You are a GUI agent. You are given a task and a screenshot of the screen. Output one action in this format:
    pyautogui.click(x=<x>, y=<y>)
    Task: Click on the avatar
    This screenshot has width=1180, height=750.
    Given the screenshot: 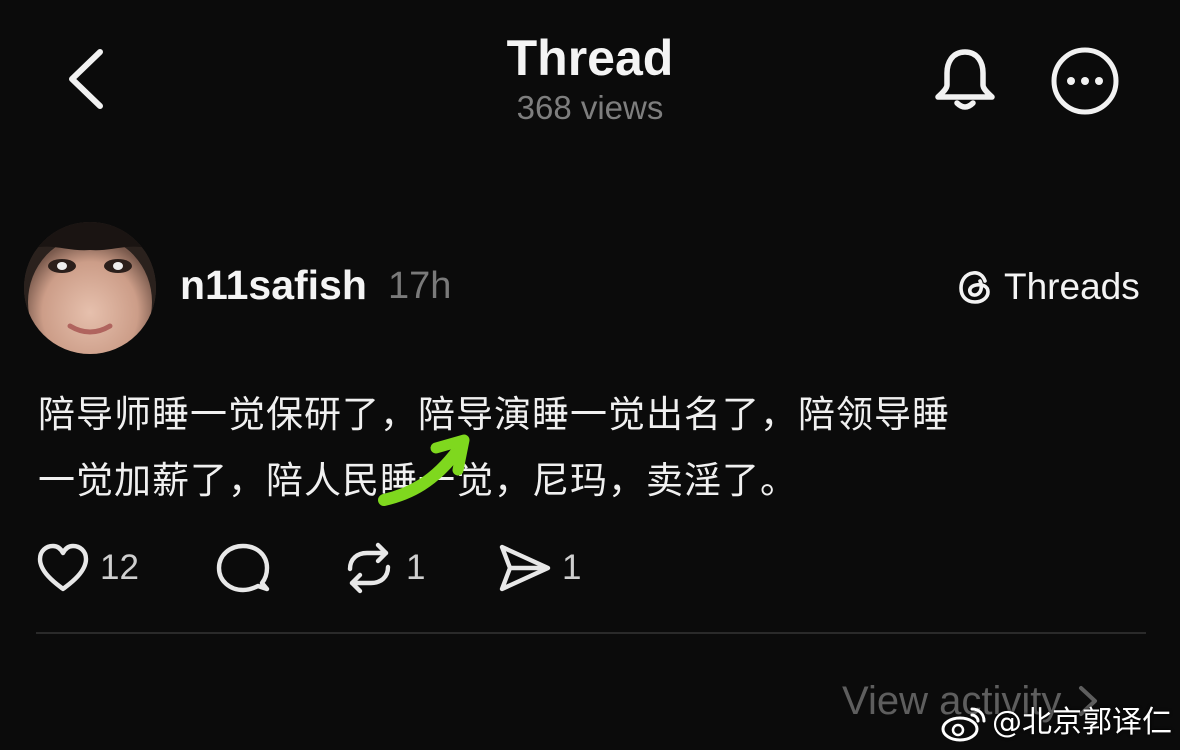 What is the action you would take?
    pyautogui.click(x=90, y=288)
    